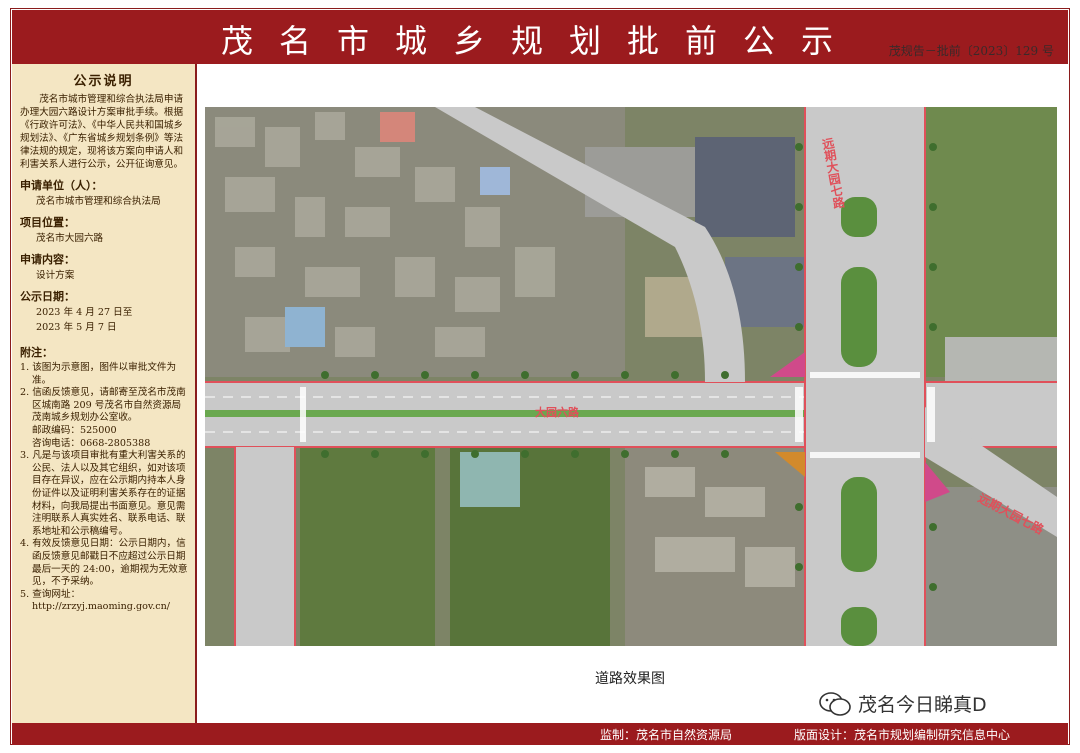  I want to click on supervisor-text: 监制：茂名市自然资源局, so click(666, 735).